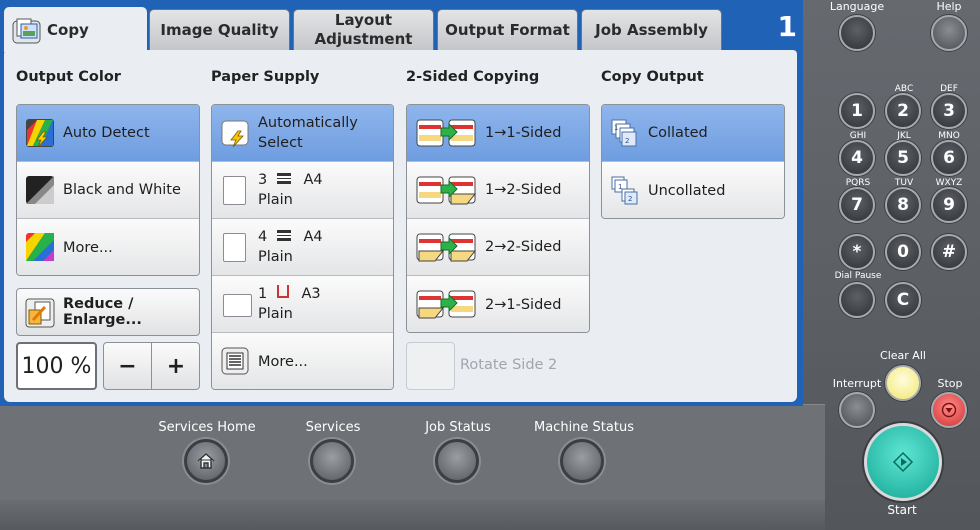 The width and height of the screenshot is (980, 530). What do you see at coordinates (652, 77) in the screenshot?
I see `copy-output-heading: Copy Output` at bounding box center [652, 77].